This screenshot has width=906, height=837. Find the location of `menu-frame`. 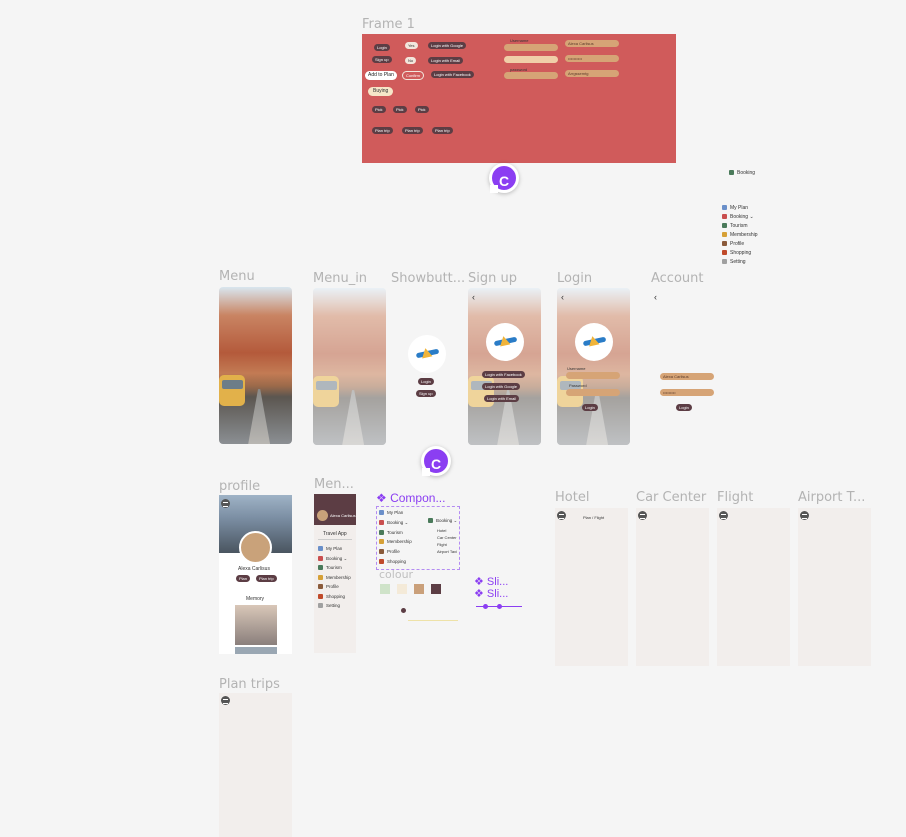

menu-frame is located at coordinates (255, 365).